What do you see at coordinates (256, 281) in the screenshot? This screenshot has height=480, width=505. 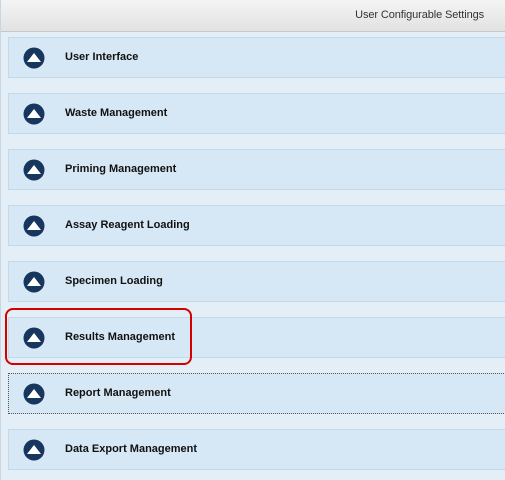 I see `section-specimen-loading: Specimen Loading` at bounding box center [256, 281].